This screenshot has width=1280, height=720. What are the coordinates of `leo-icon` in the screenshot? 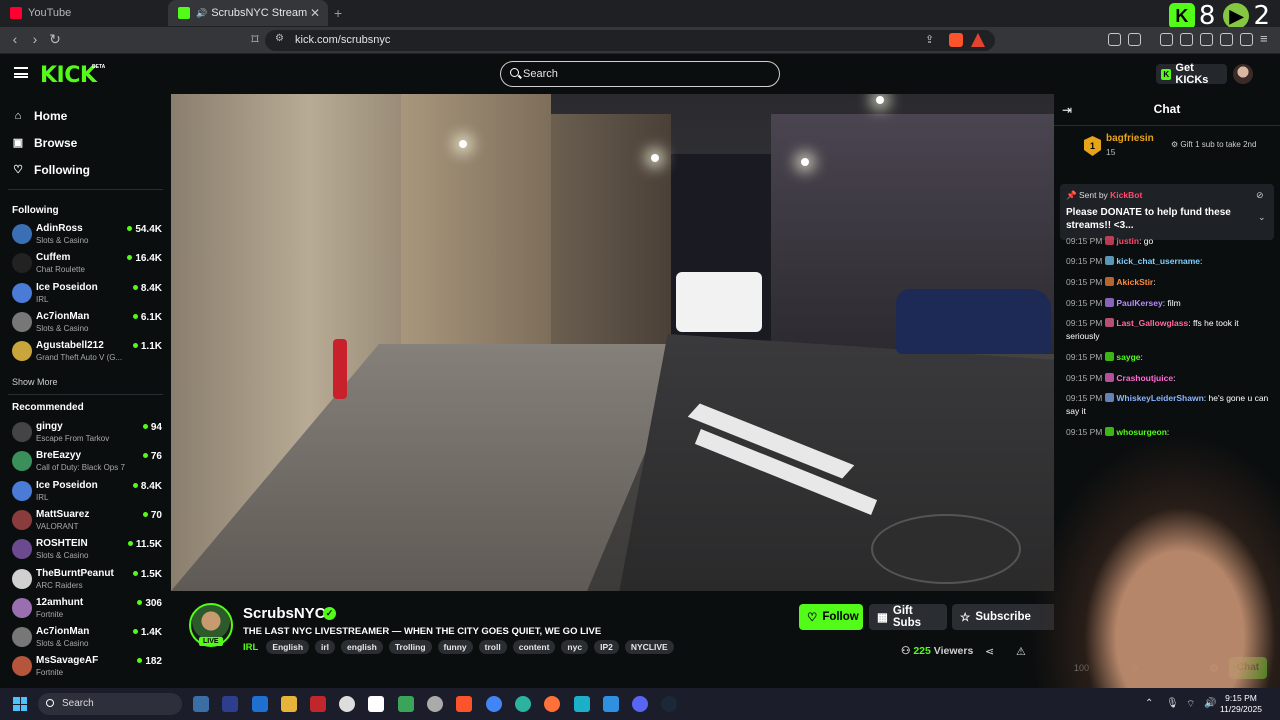 It's located at (1226, 39).